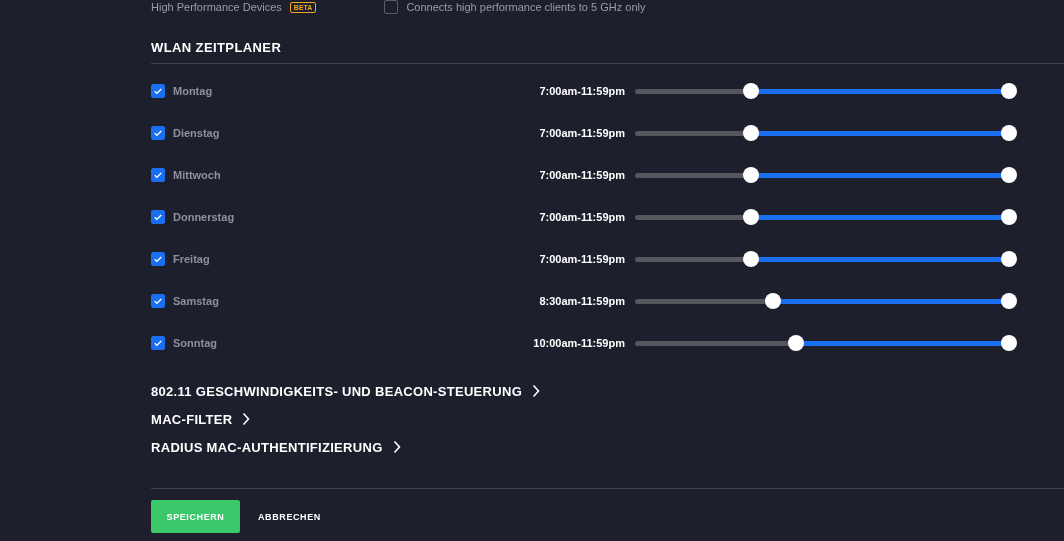 Image resolution: width=1064 pixels, height=541 pixels. I want to click on option-label: High Performance Devices, so click(216, 7).